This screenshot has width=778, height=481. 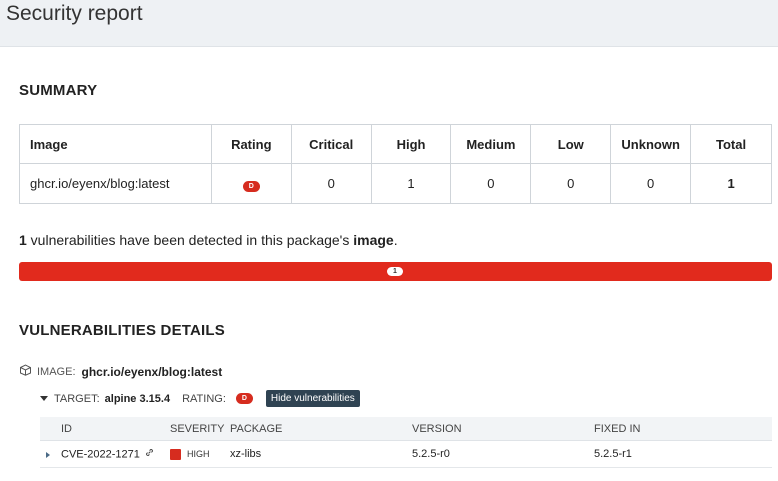 What do you see at coordinates (244, 398) in the screenshot?
I see `target-rating-badge: D` at bounding box center [244, 398].